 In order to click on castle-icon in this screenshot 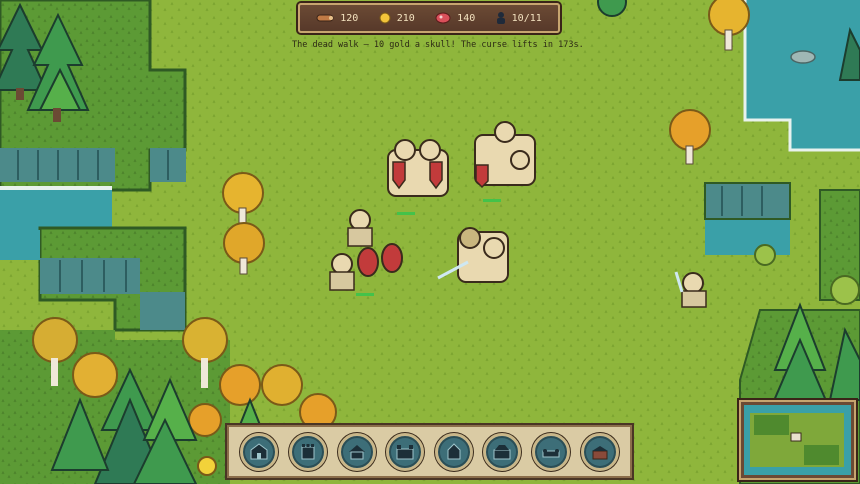, I will do `click(405, 451)`.